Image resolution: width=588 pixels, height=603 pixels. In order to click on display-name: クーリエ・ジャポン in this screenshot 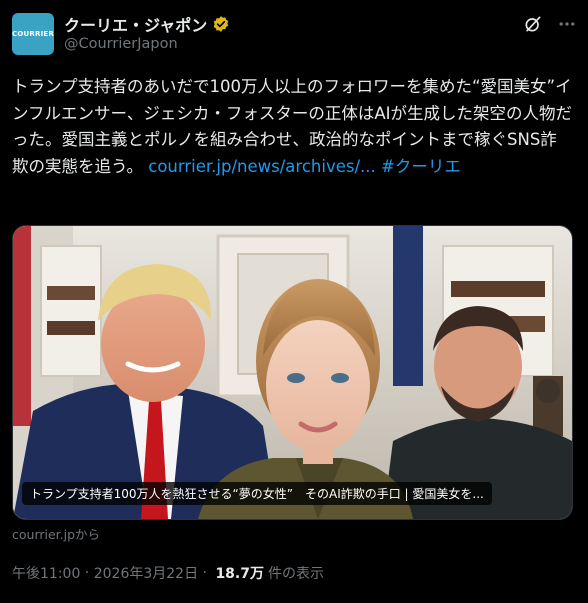, I will do `click(135, 24)`.